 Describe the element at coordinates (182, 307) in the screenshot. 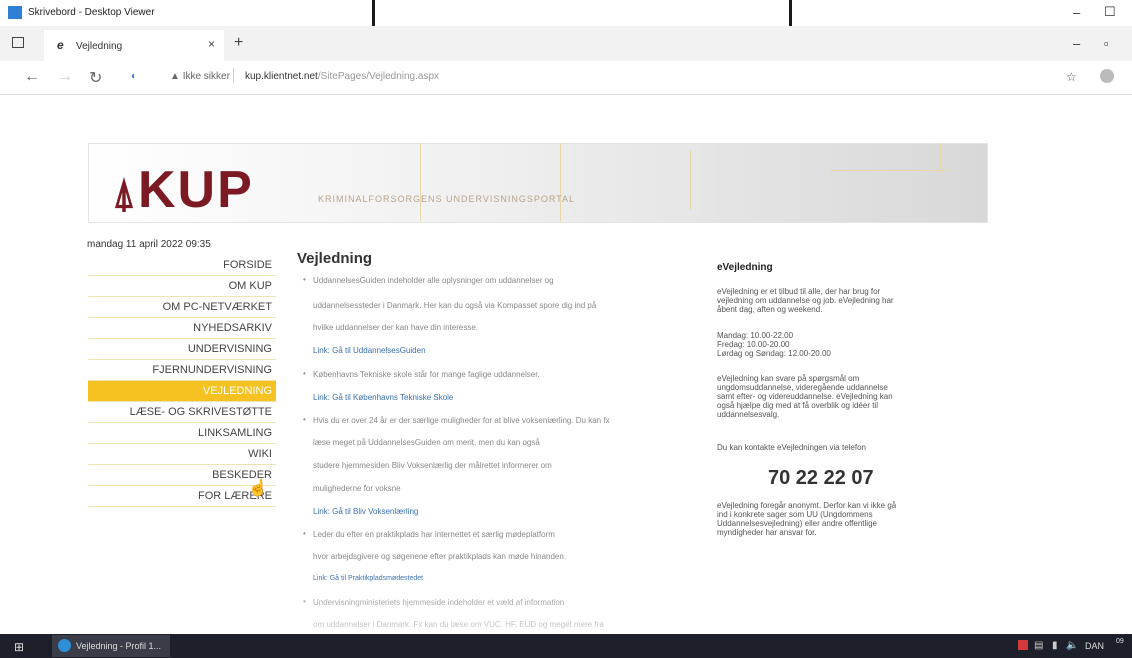

I see `nav-item-om-pc-netvaerket: OM PC-NETVÆRKET` at that location.